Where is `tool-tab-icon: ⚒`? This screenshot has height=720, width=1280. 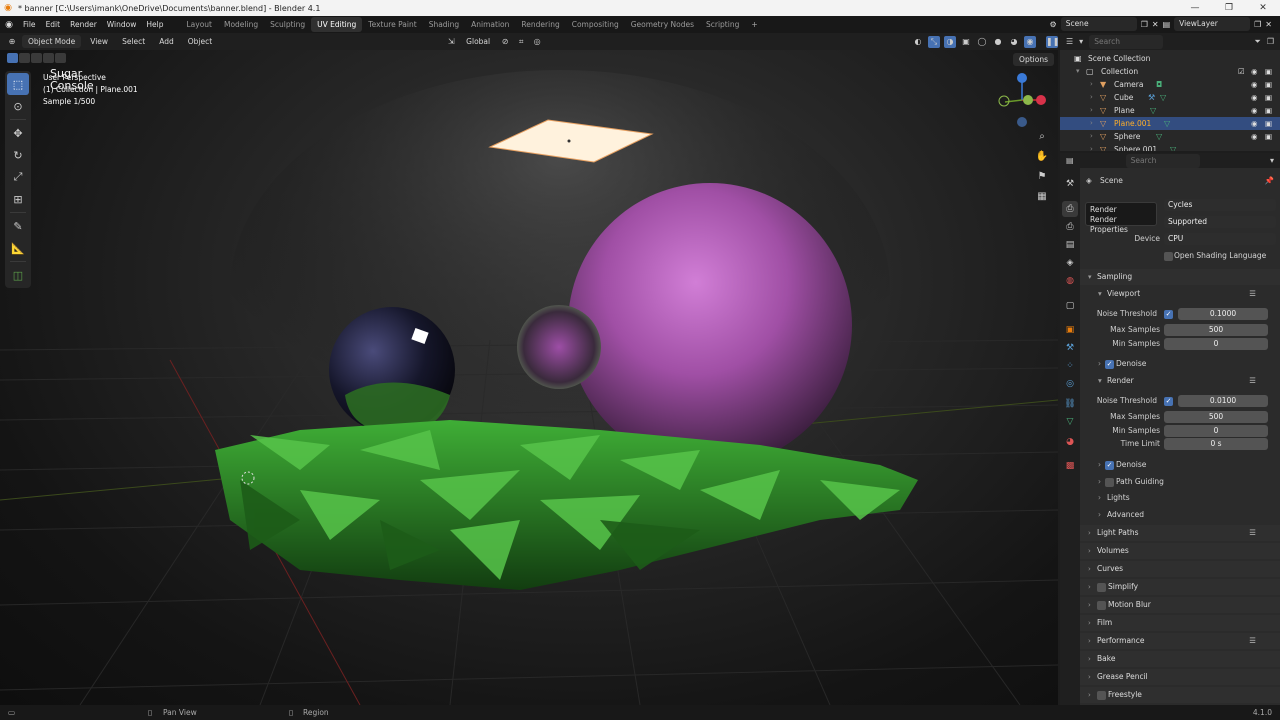 tool-tab-icon: ⚒ is located at coordinates (1070, 184).